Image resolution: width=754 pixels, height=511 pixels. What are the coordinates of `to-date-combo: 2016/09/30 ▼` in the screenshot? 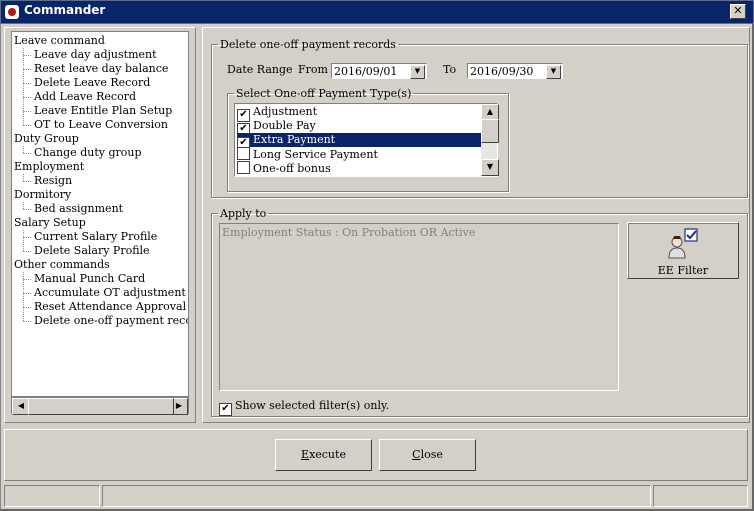 It's located at (515, 71).